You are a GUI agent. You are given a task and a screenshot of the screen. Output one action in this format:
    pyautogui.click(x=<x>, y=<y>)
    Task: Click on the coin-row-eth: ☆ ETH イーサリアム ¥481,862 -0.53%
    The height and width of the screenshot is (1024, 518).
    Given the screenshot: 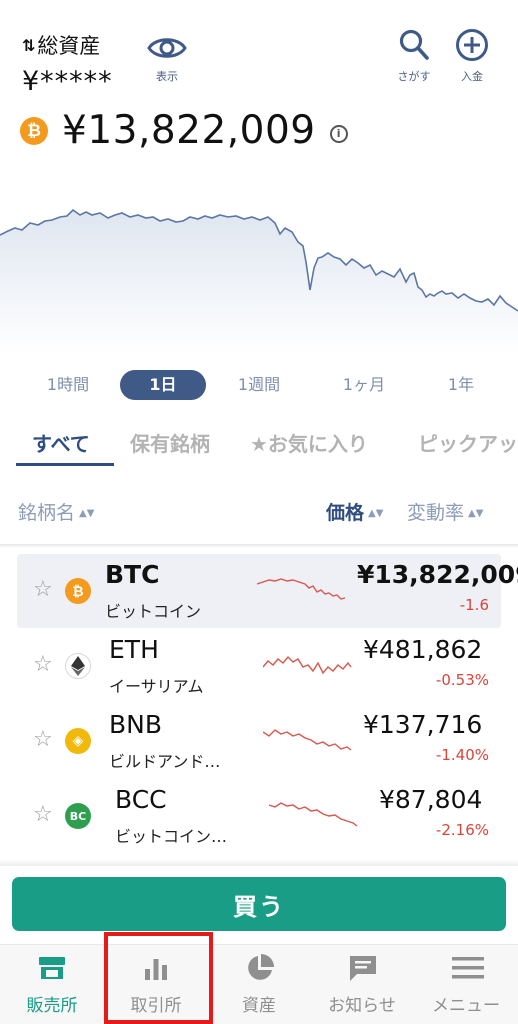 What is the action you would take?
    pyautogui.click(x=259, y=666)
    